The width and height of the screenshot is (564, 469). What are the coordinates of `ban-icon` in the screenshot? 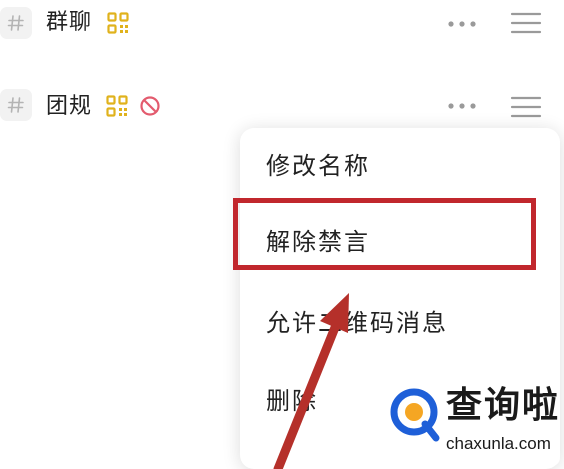 It's located at (150, 106).